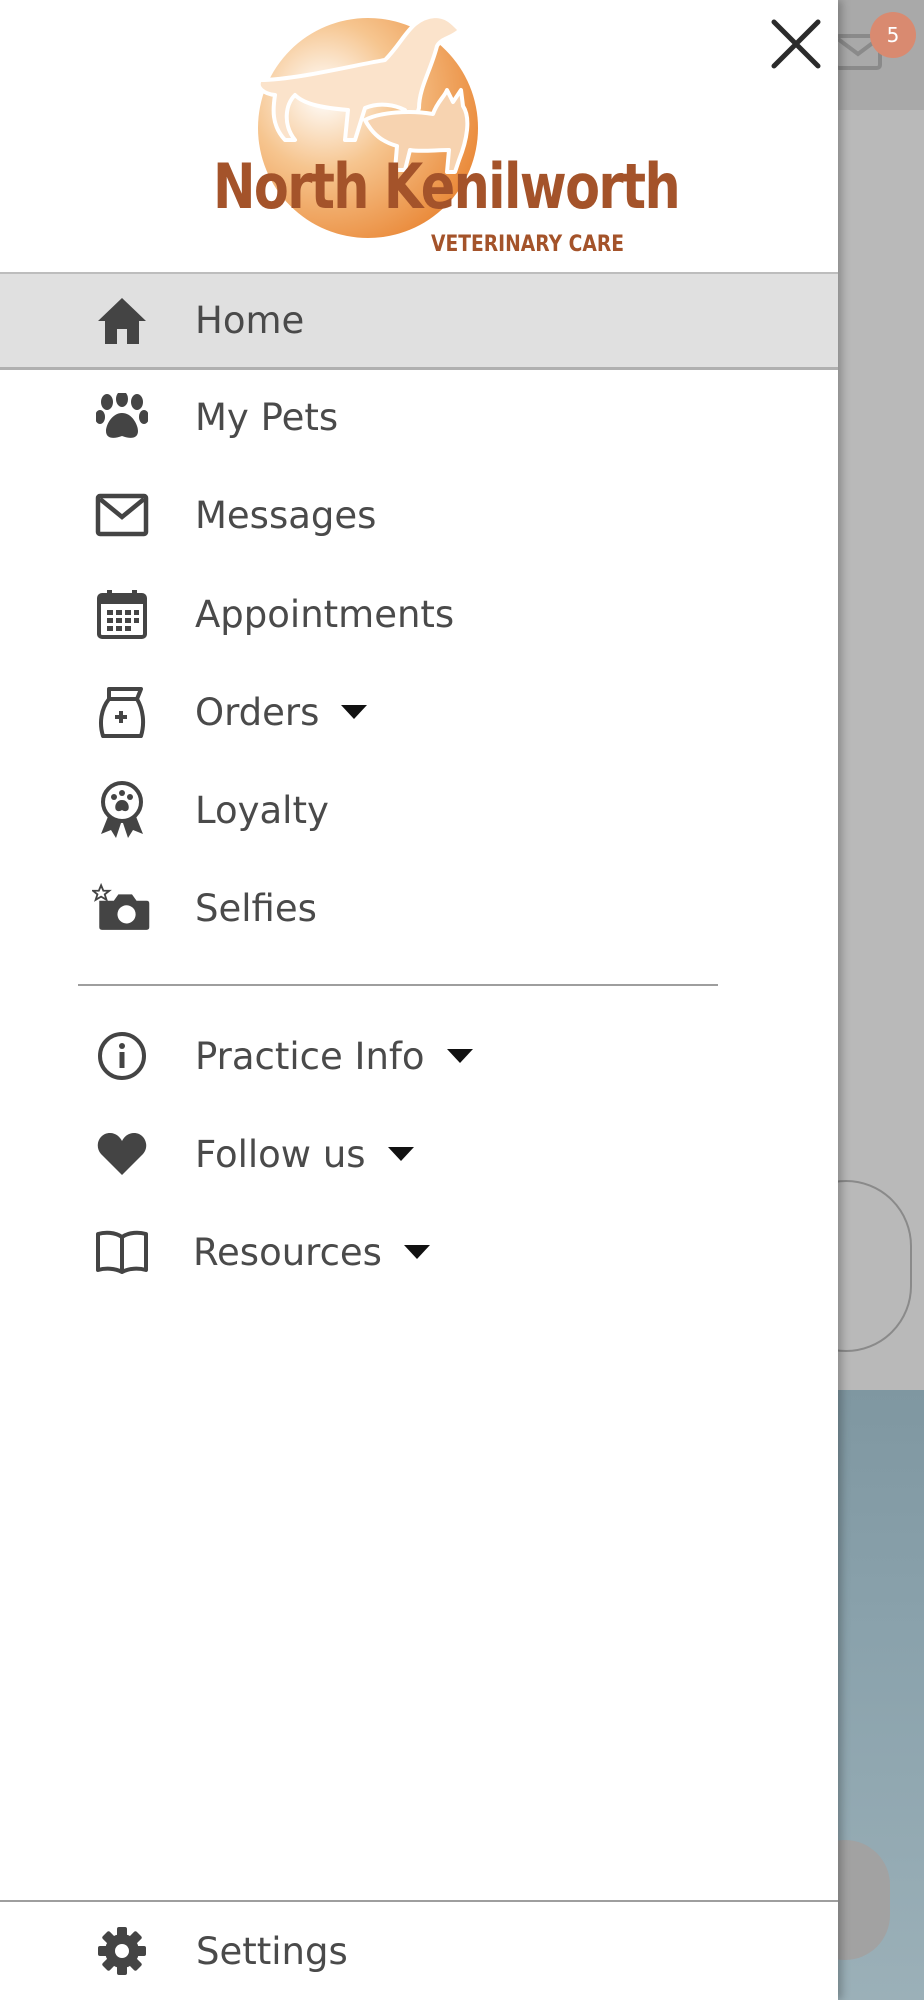 This screenshot has width=924, height=2000. What do you see at coordinates (304, 1154) in the screenshot?
I see `menu-item-label: Follow us` at bounding box center [304, 1154].